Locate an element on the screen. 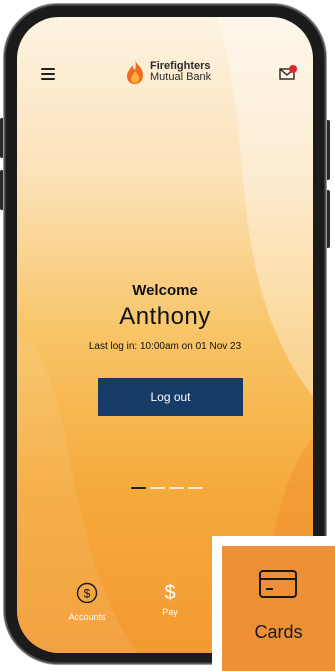  last-login-text: Last log in: 10:00am on 01 Nov 23 is located at coordinates (165, 346).